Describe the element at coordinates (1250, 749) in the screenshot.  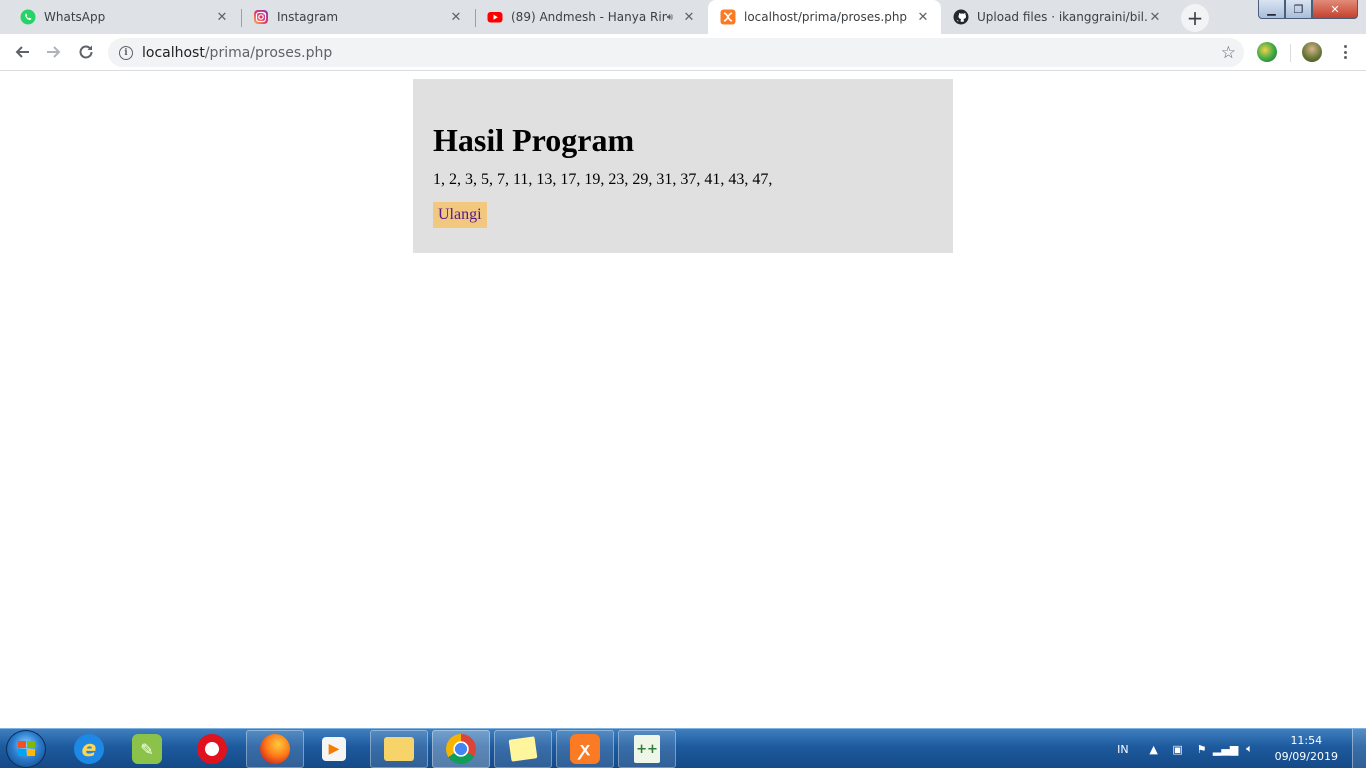
I see `volume-icon: 🔈︎` at that location.